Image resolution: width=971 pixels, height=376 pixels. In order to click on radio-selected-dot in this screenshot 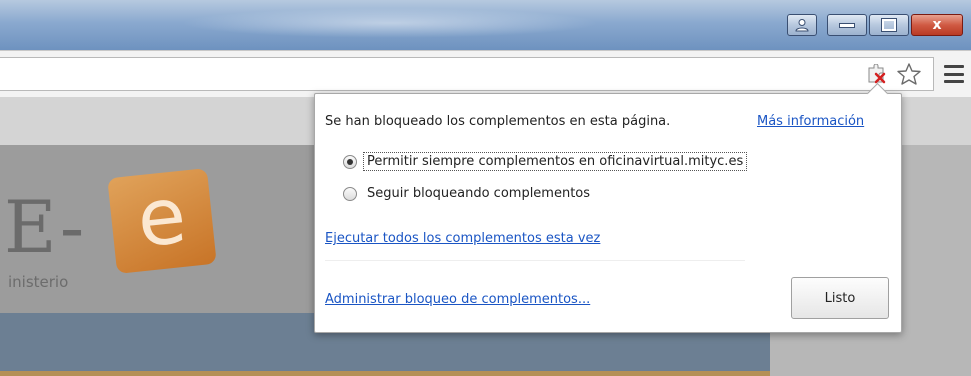, I will do `click(350, 161)`.